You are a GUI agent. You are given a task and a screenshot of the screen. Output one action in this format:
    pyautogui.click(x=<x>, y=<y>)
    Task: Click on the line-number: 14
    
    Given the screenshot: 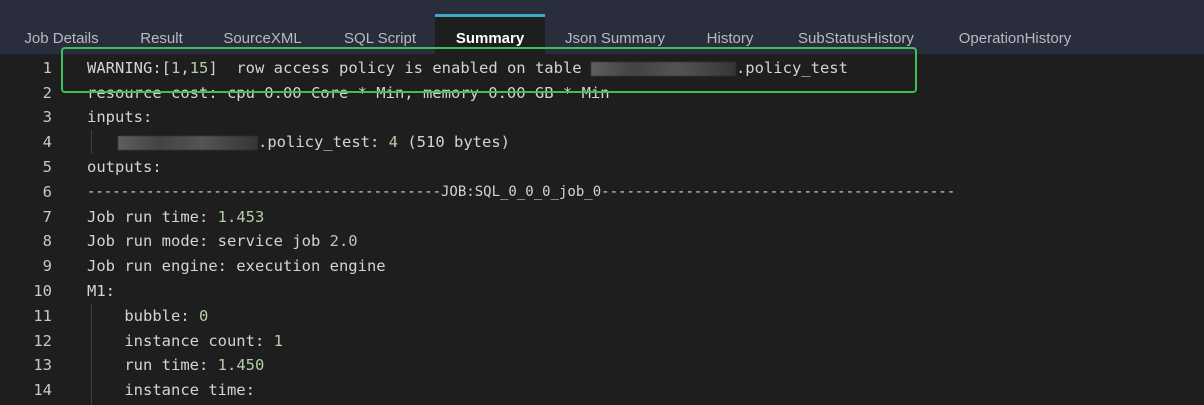 What is the action you would take?
    pyautogui.click(x=42, y=390)
    